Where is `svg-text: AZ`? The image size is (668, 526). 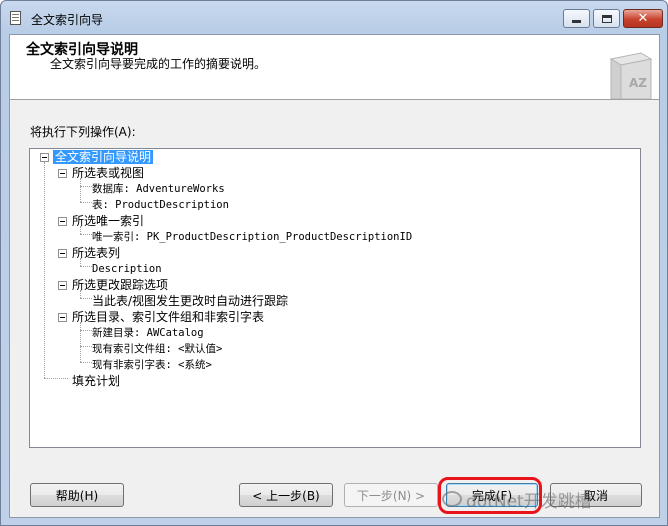
svg-text: AZ is located at coordinates (638, 83).